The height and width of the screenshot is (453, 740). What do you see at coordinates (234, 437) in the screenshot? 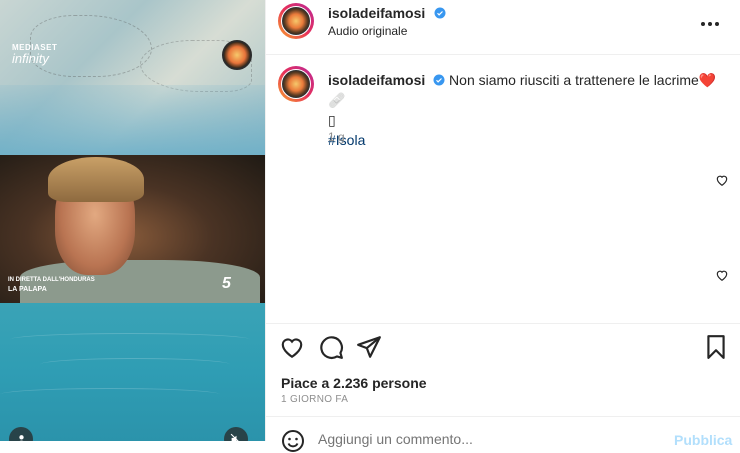
I see `muted-speaker-icon` at bounding box center [234, 437].